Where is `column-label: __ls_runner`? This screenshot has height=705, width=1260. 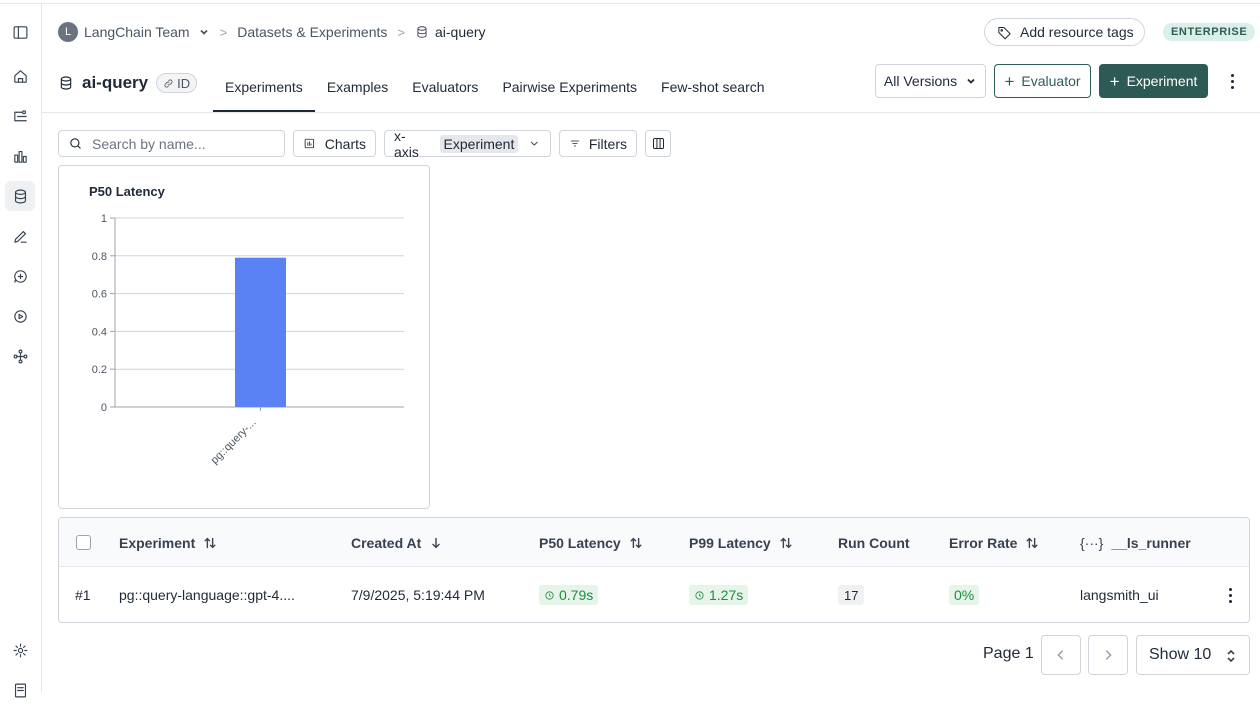 column-label: __ls_runner is located at coordinates (1151, 542).